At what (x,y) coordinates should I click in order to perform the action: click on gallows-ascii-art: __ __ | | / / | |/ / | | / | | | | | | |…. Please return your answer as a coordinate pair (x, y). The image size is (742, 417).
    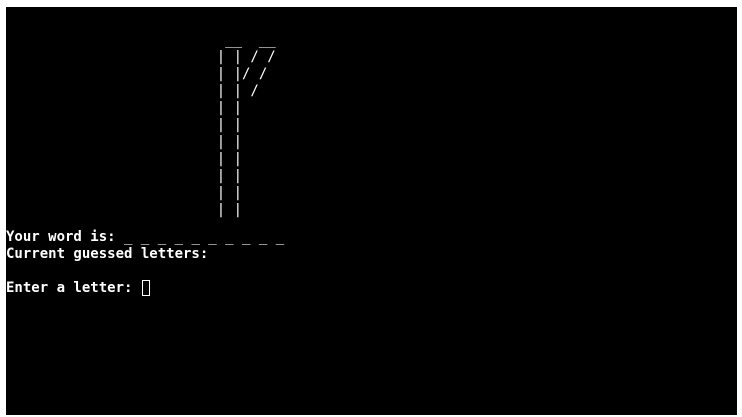
    Looking at the image, I should click on (246, 125).